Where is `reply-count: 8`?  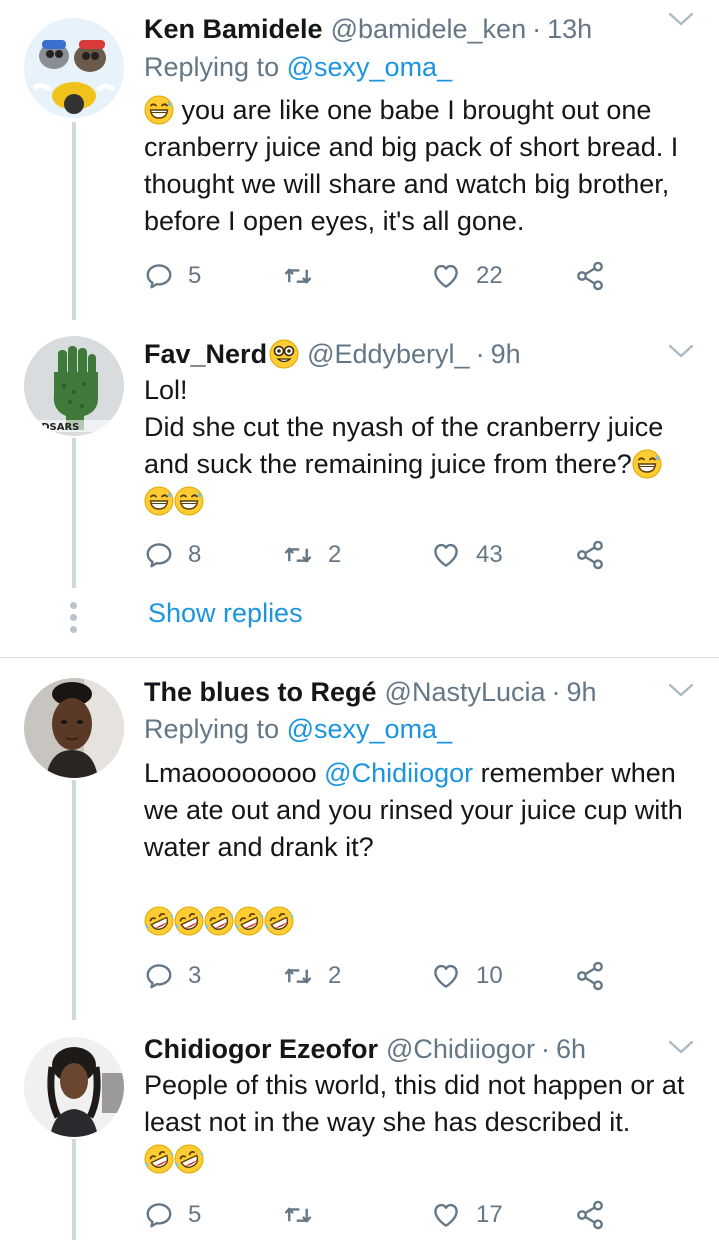 reply-count: 8 is located at coordinates (195, 554).